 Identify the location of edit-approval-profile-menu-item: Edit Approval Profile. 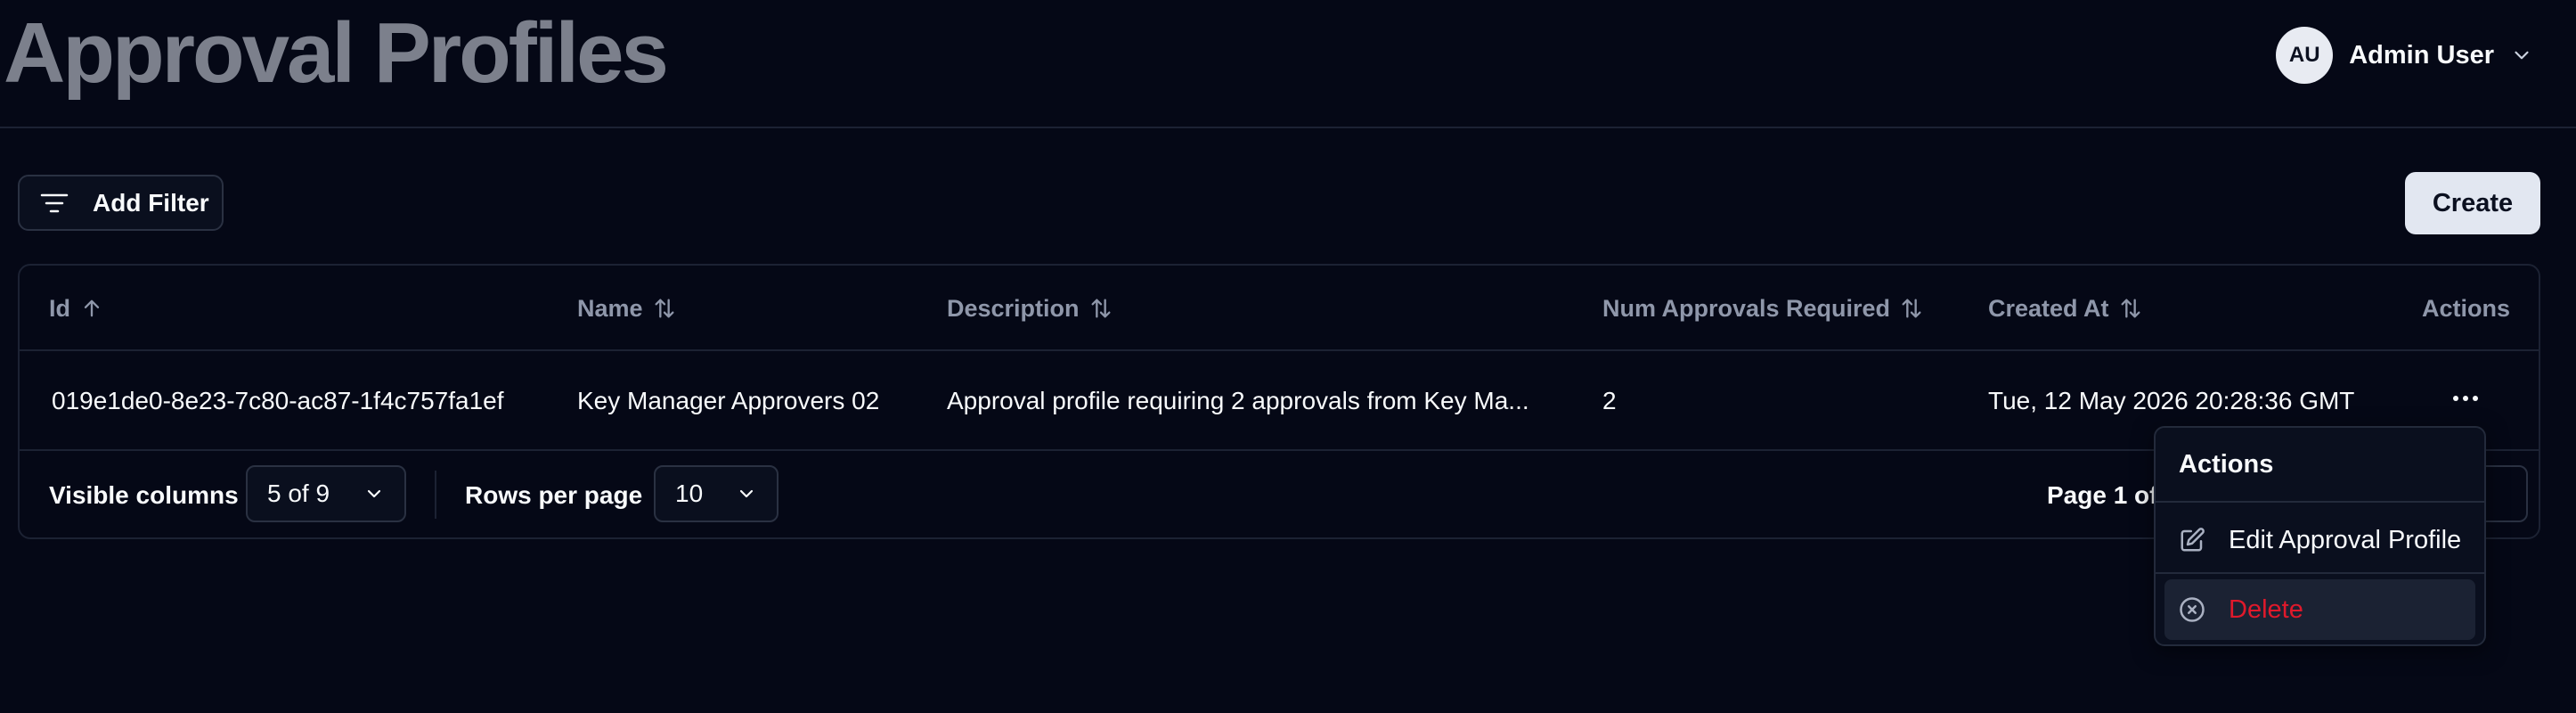
(2319, 540).